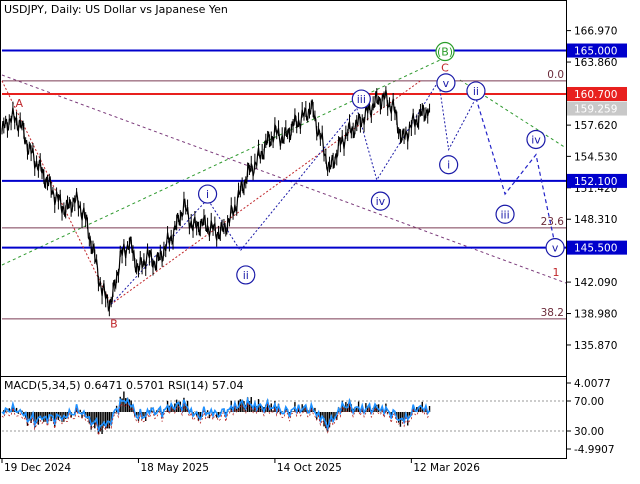 The image size is (640, 484). I want to click on wave-label-7: iv, so click(380, 201).